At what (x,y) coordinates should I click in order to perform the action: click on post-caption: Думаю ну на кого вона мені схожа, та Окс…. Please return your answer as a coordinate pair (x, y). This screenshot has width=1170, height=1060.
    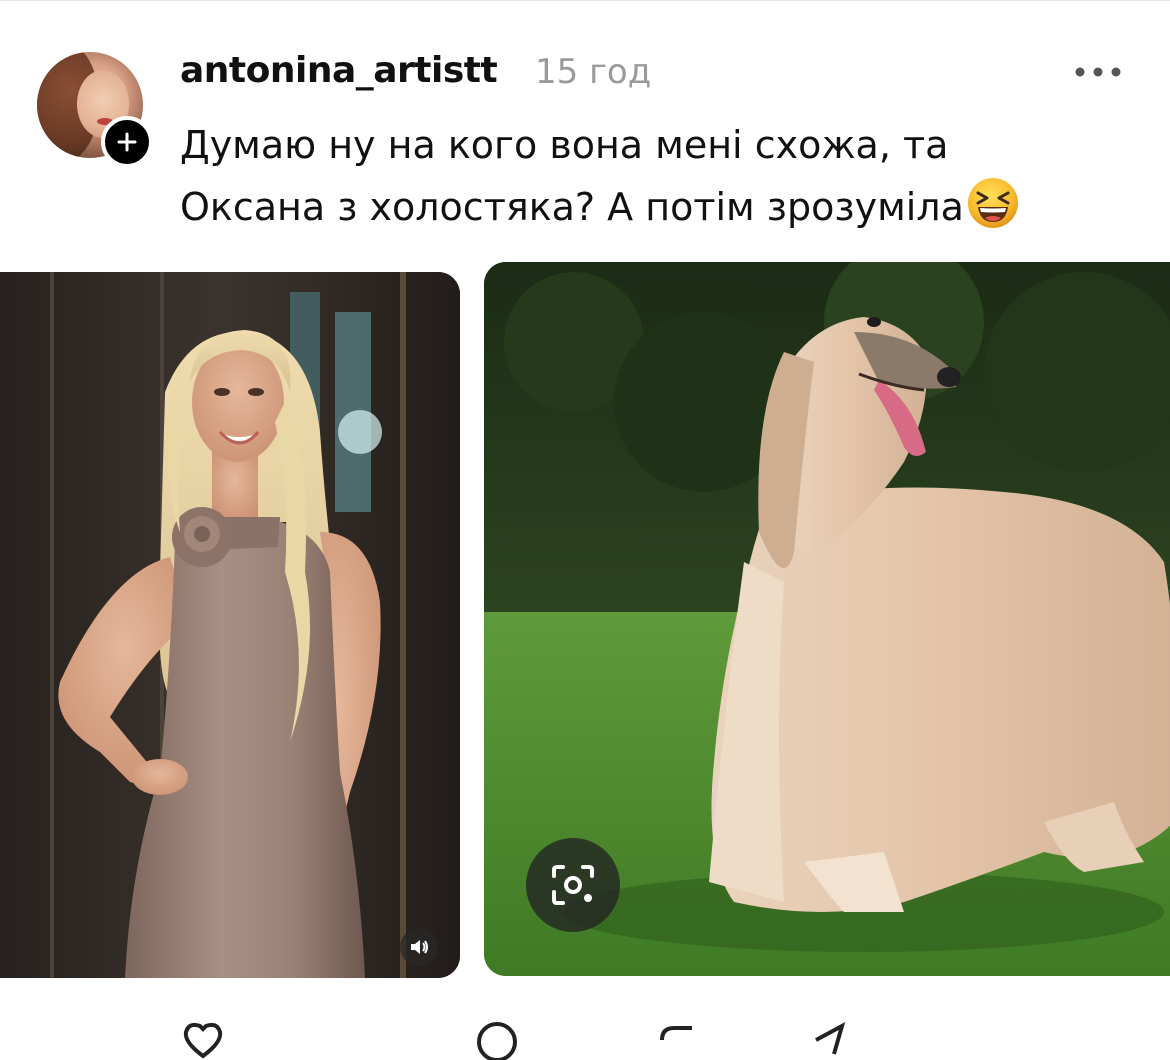
    Looking at the image, I should click on (660, 176).